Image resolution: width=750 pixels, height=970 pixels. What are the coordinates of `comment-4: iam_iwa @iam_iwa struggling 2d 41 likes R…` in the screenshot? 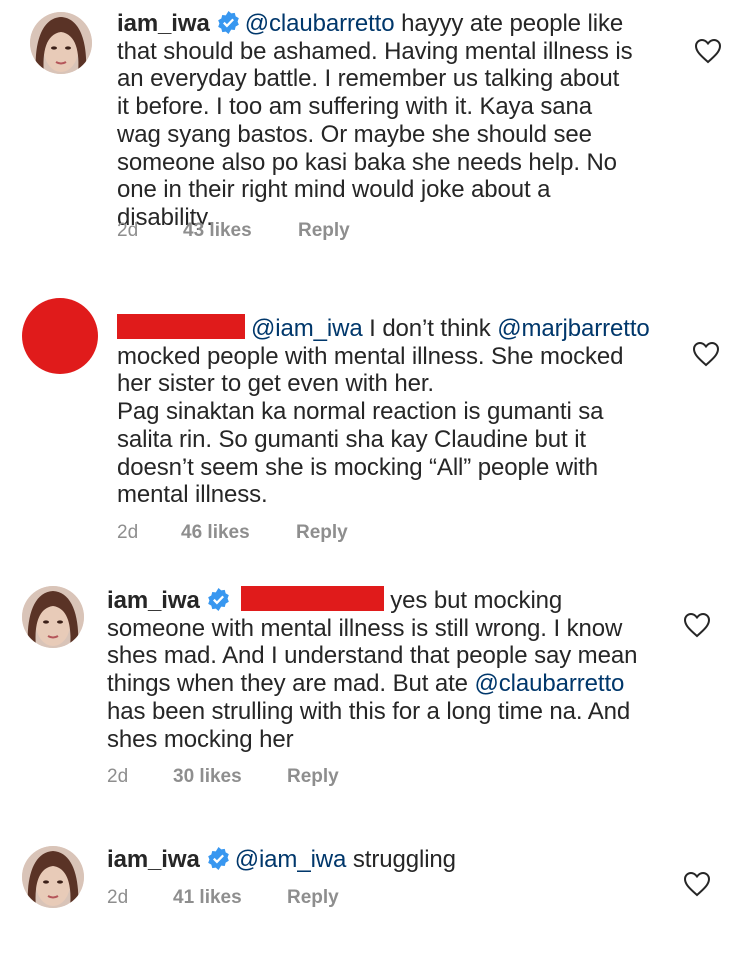 It's located at (375, 900).